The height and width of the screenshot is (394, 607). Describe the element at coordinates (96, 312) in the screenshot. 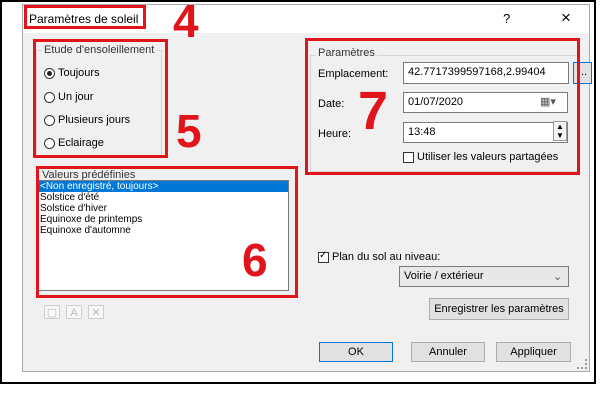

I see `delete-preset-icon: ✕` at that location.